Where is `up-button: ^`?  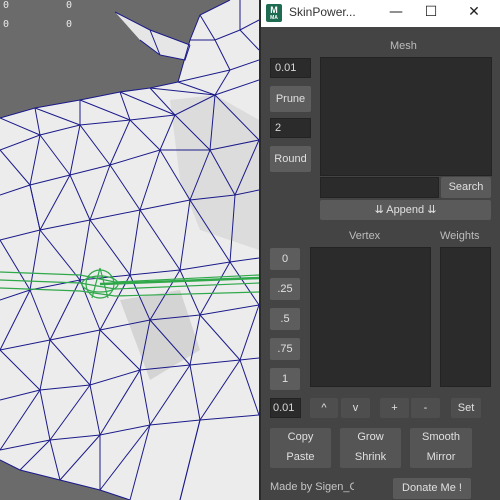
up-button: ^ is located at coordinates (324, 408).